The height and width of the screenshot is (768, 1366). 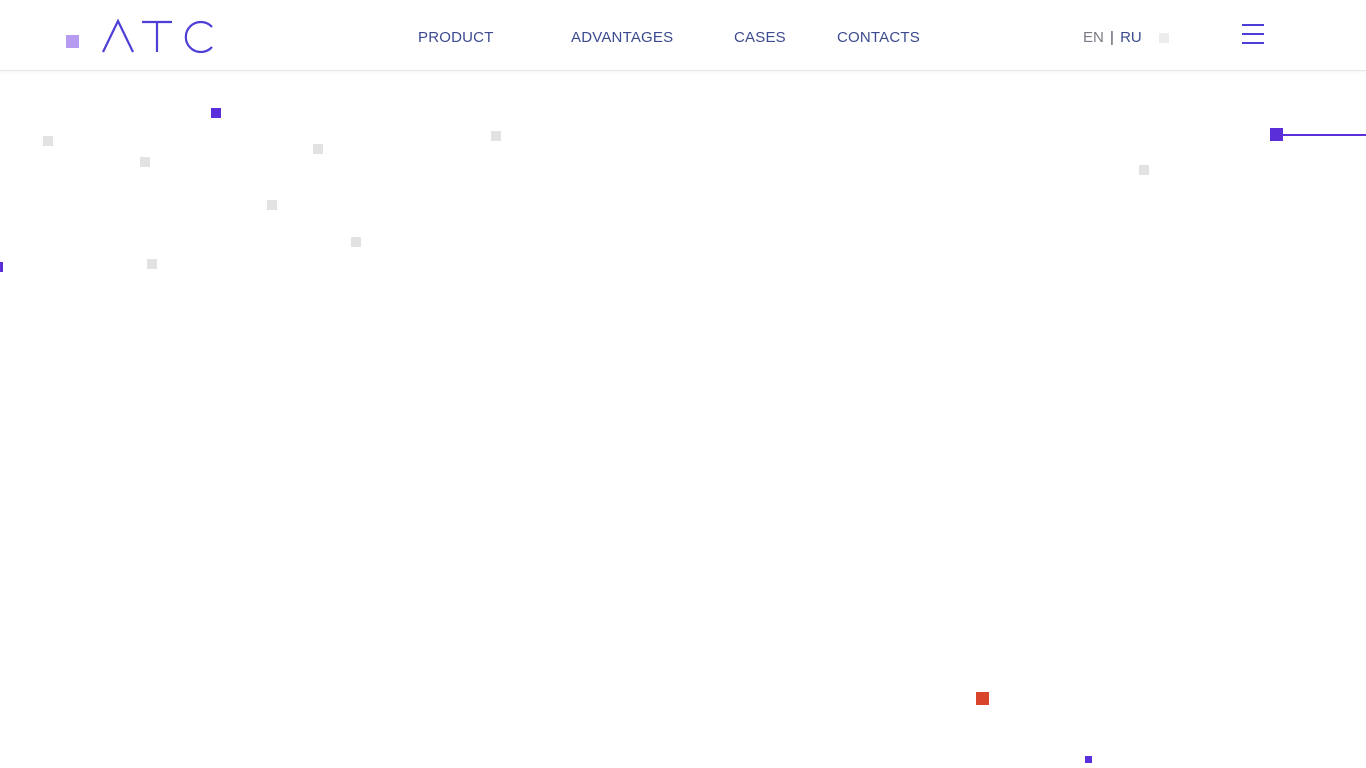 What do you see at coordinates (456, 38) in the screenshot?
I see `nav-product: PRODUCT` at bounding box center [456, 38].